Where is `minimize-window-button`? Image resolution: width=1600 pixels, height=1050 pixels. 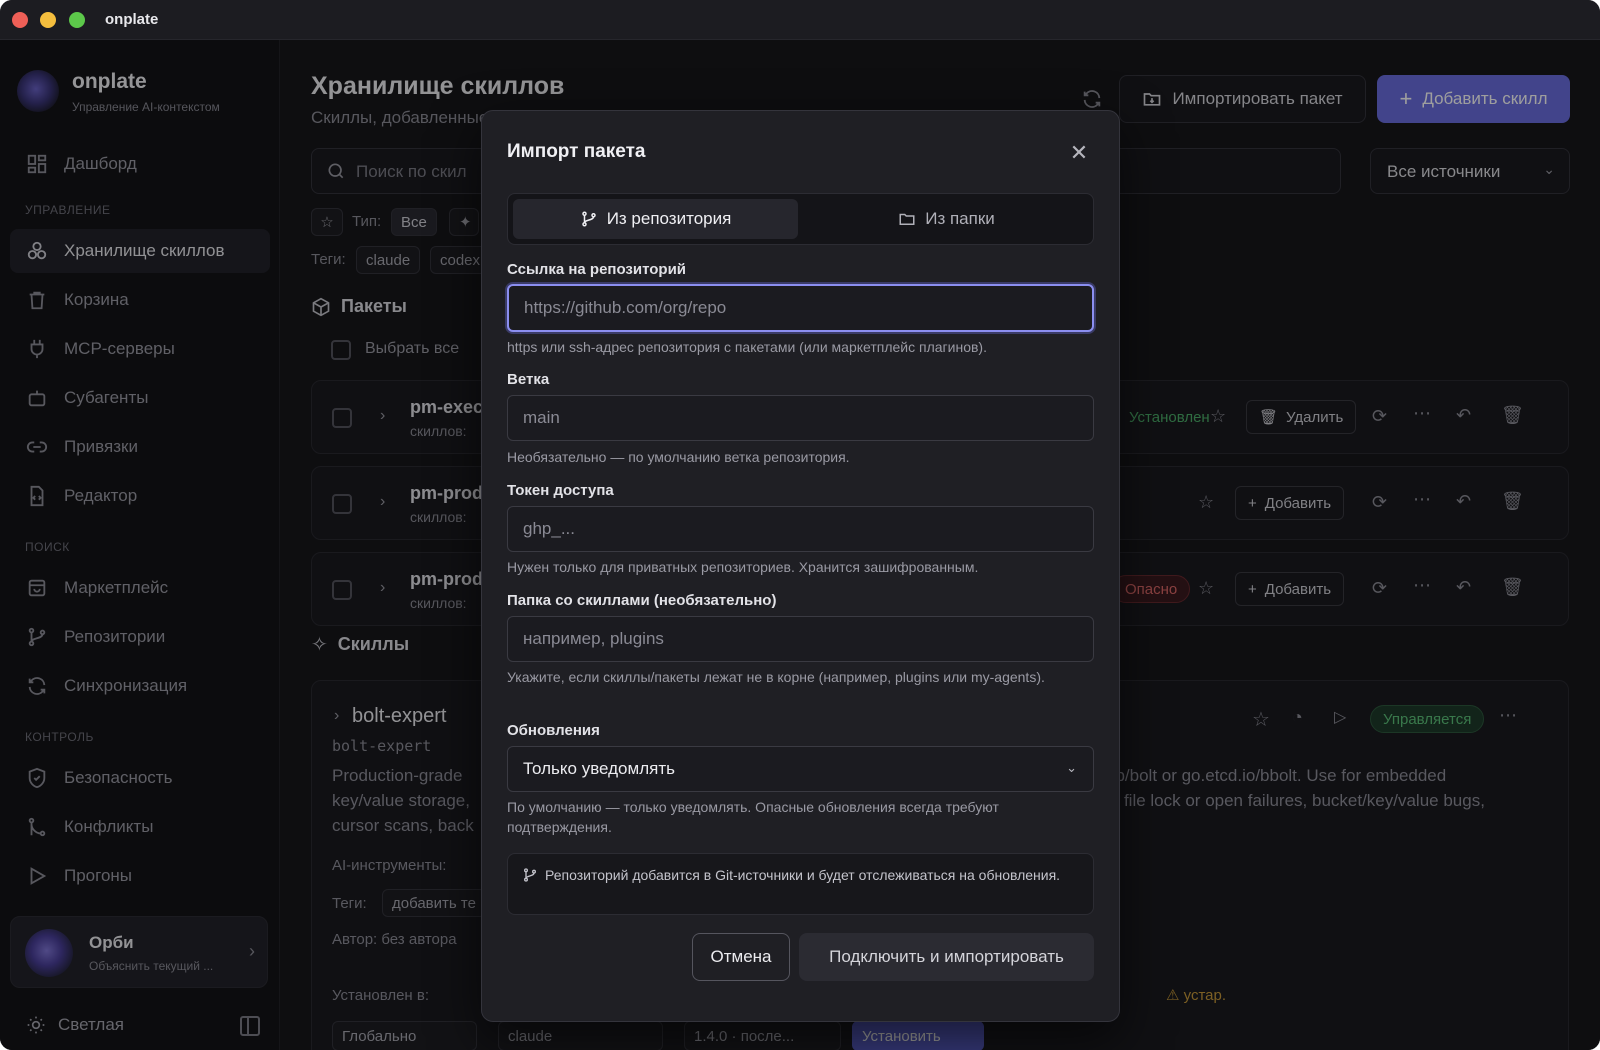
minimize-window-button is located at coordinates (48, 20).